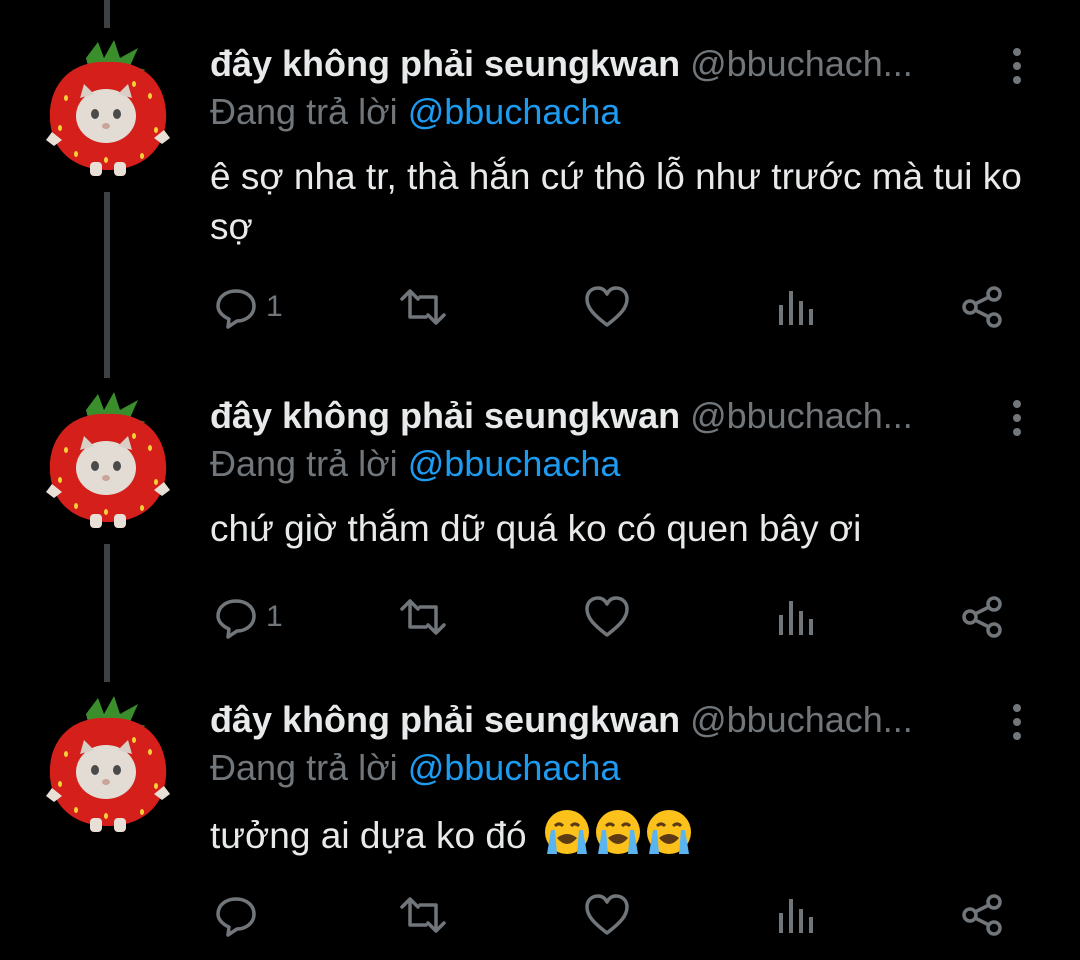 The width and height of the screenshot is (1080, 960). I want to click on tweet-text: tưởng ai dựa ko đó, so click(625, 838).